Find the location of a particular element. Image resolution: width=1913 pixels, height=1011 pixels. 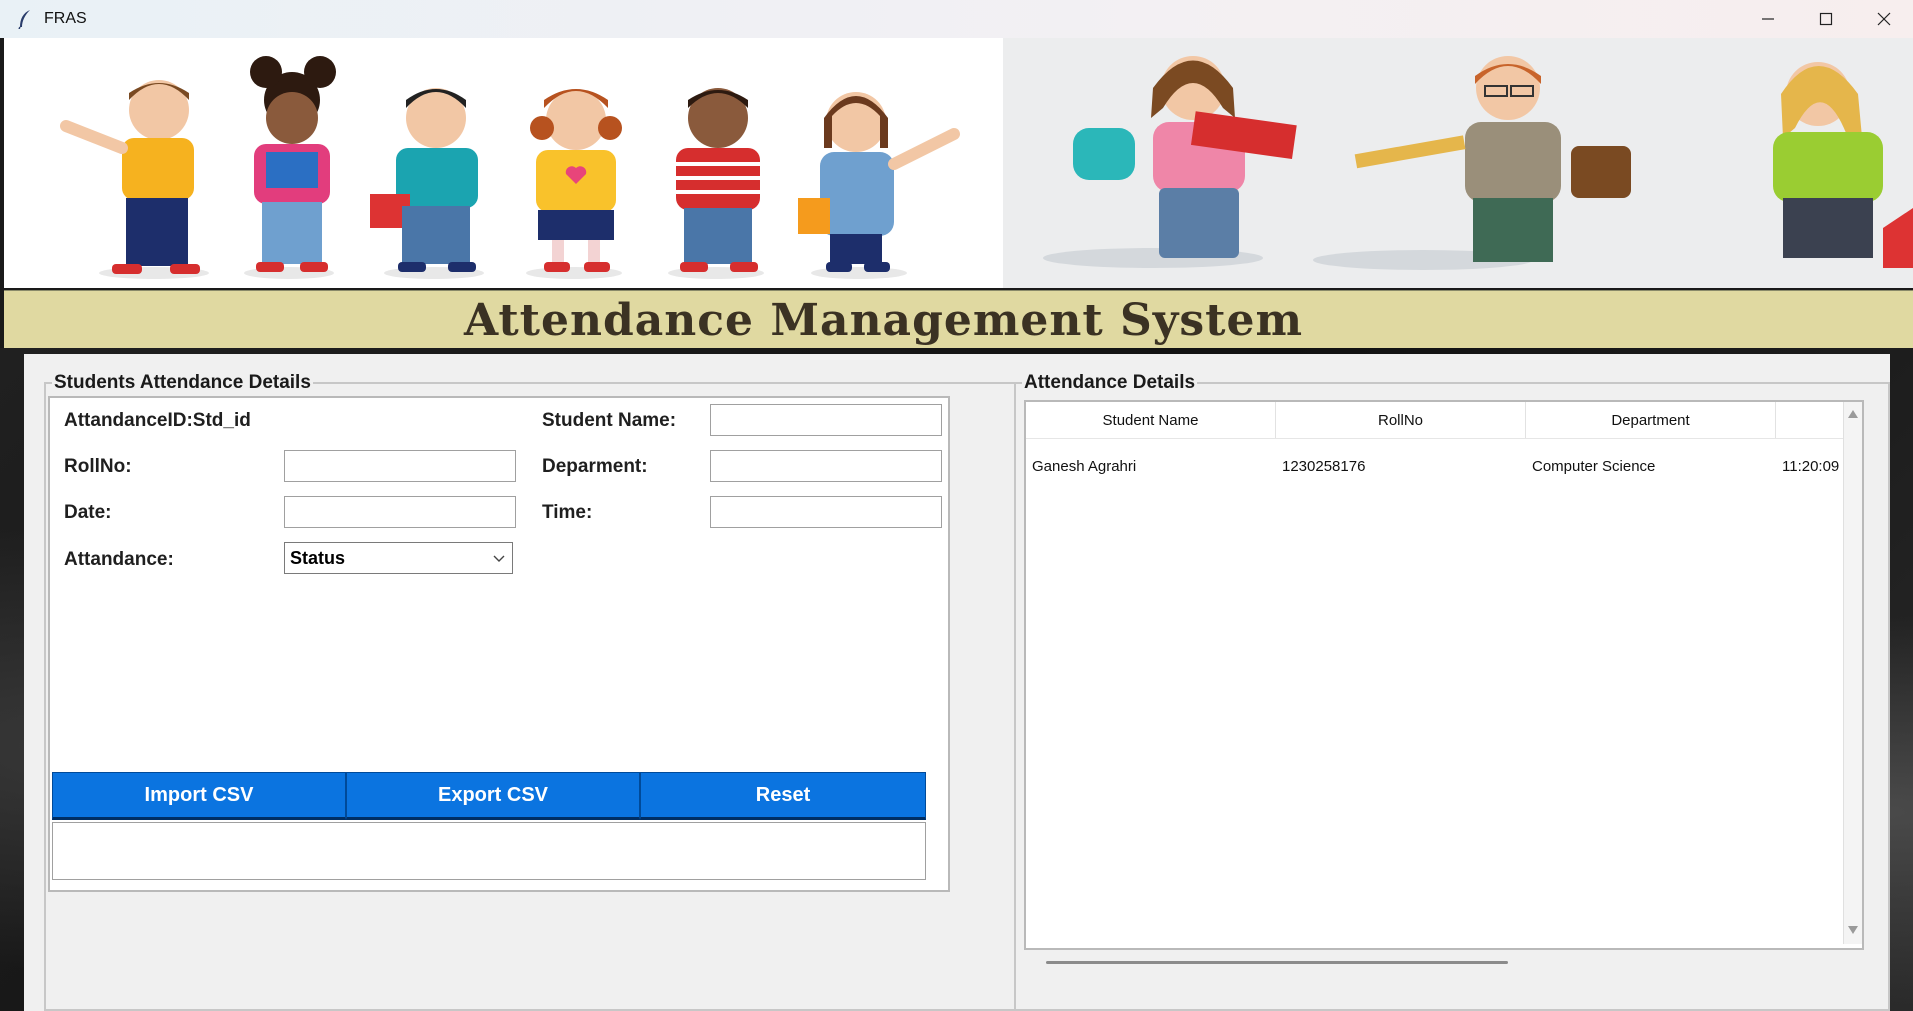

reset-button: Reset is located at coordinates (783, 796).